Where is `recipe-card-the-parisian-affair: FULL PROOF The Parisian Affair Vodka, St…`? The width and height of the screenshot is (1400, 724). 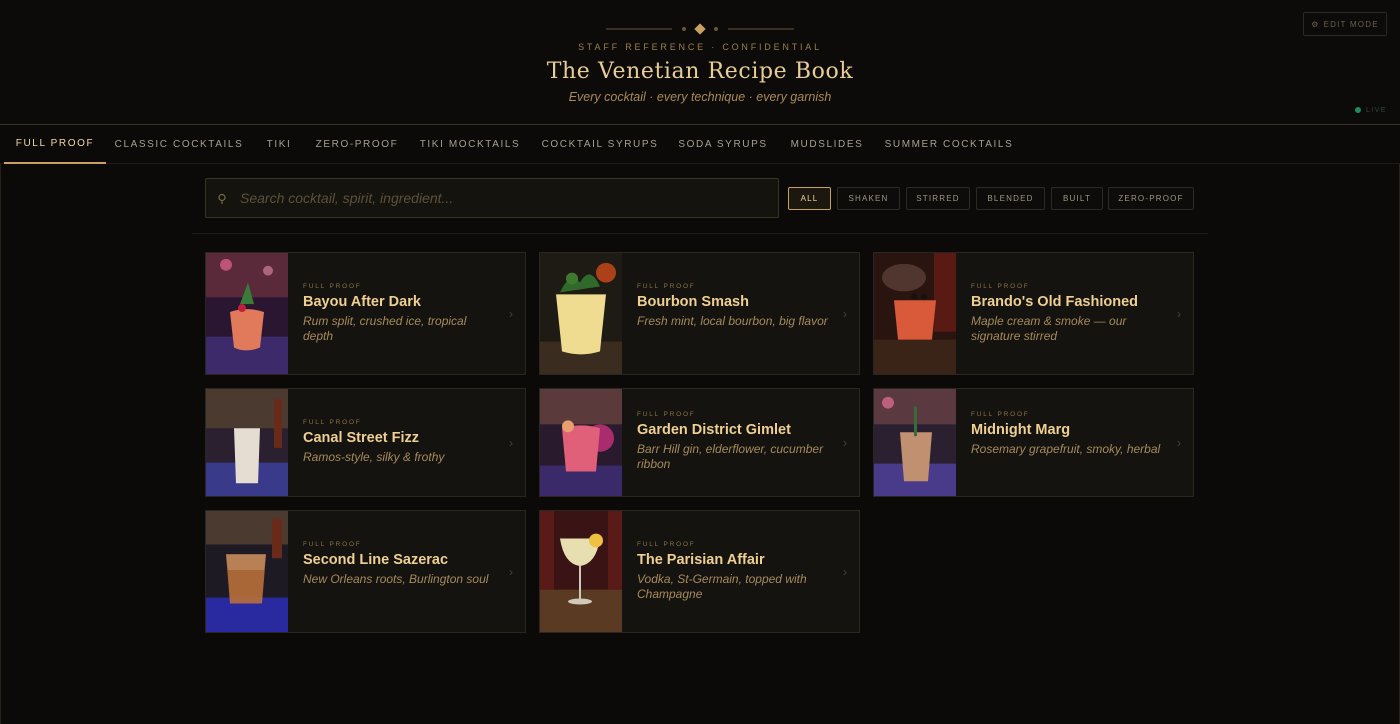
recipe-card-the-parisian-affair: FULL PROOF The Parisian Affair Vodka, St… is located at coordinates (699, 571).